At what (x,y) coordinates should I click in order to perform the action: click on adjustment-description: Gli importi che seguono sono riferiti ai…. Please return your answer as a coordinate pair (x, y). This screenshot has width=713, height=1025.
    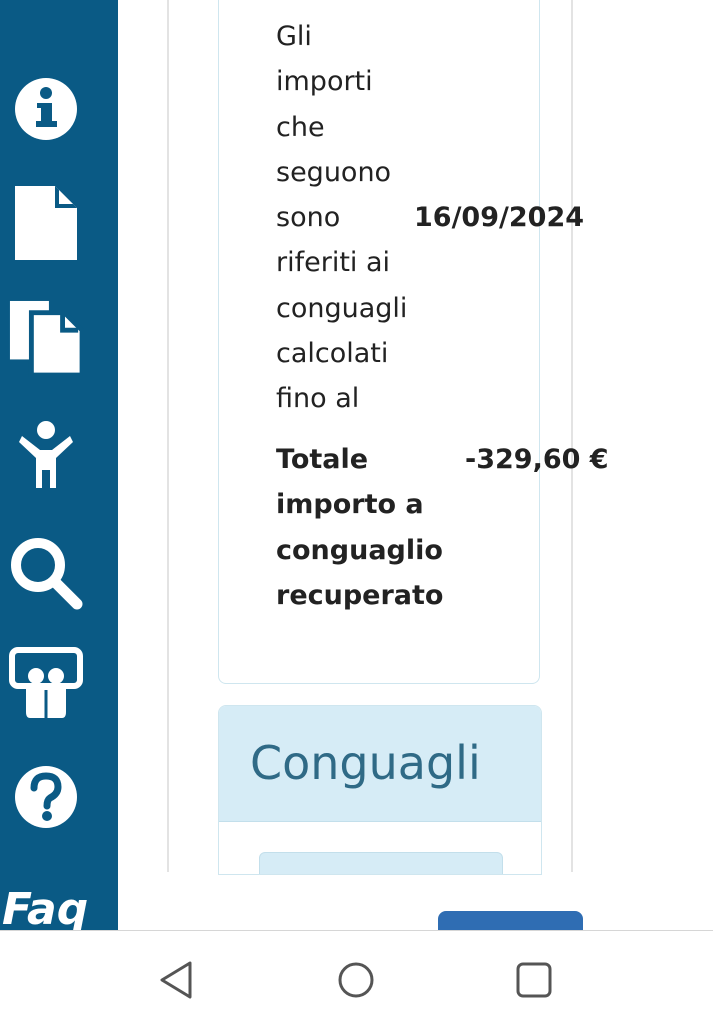
    Looking at the image, I should click on (341, 218).